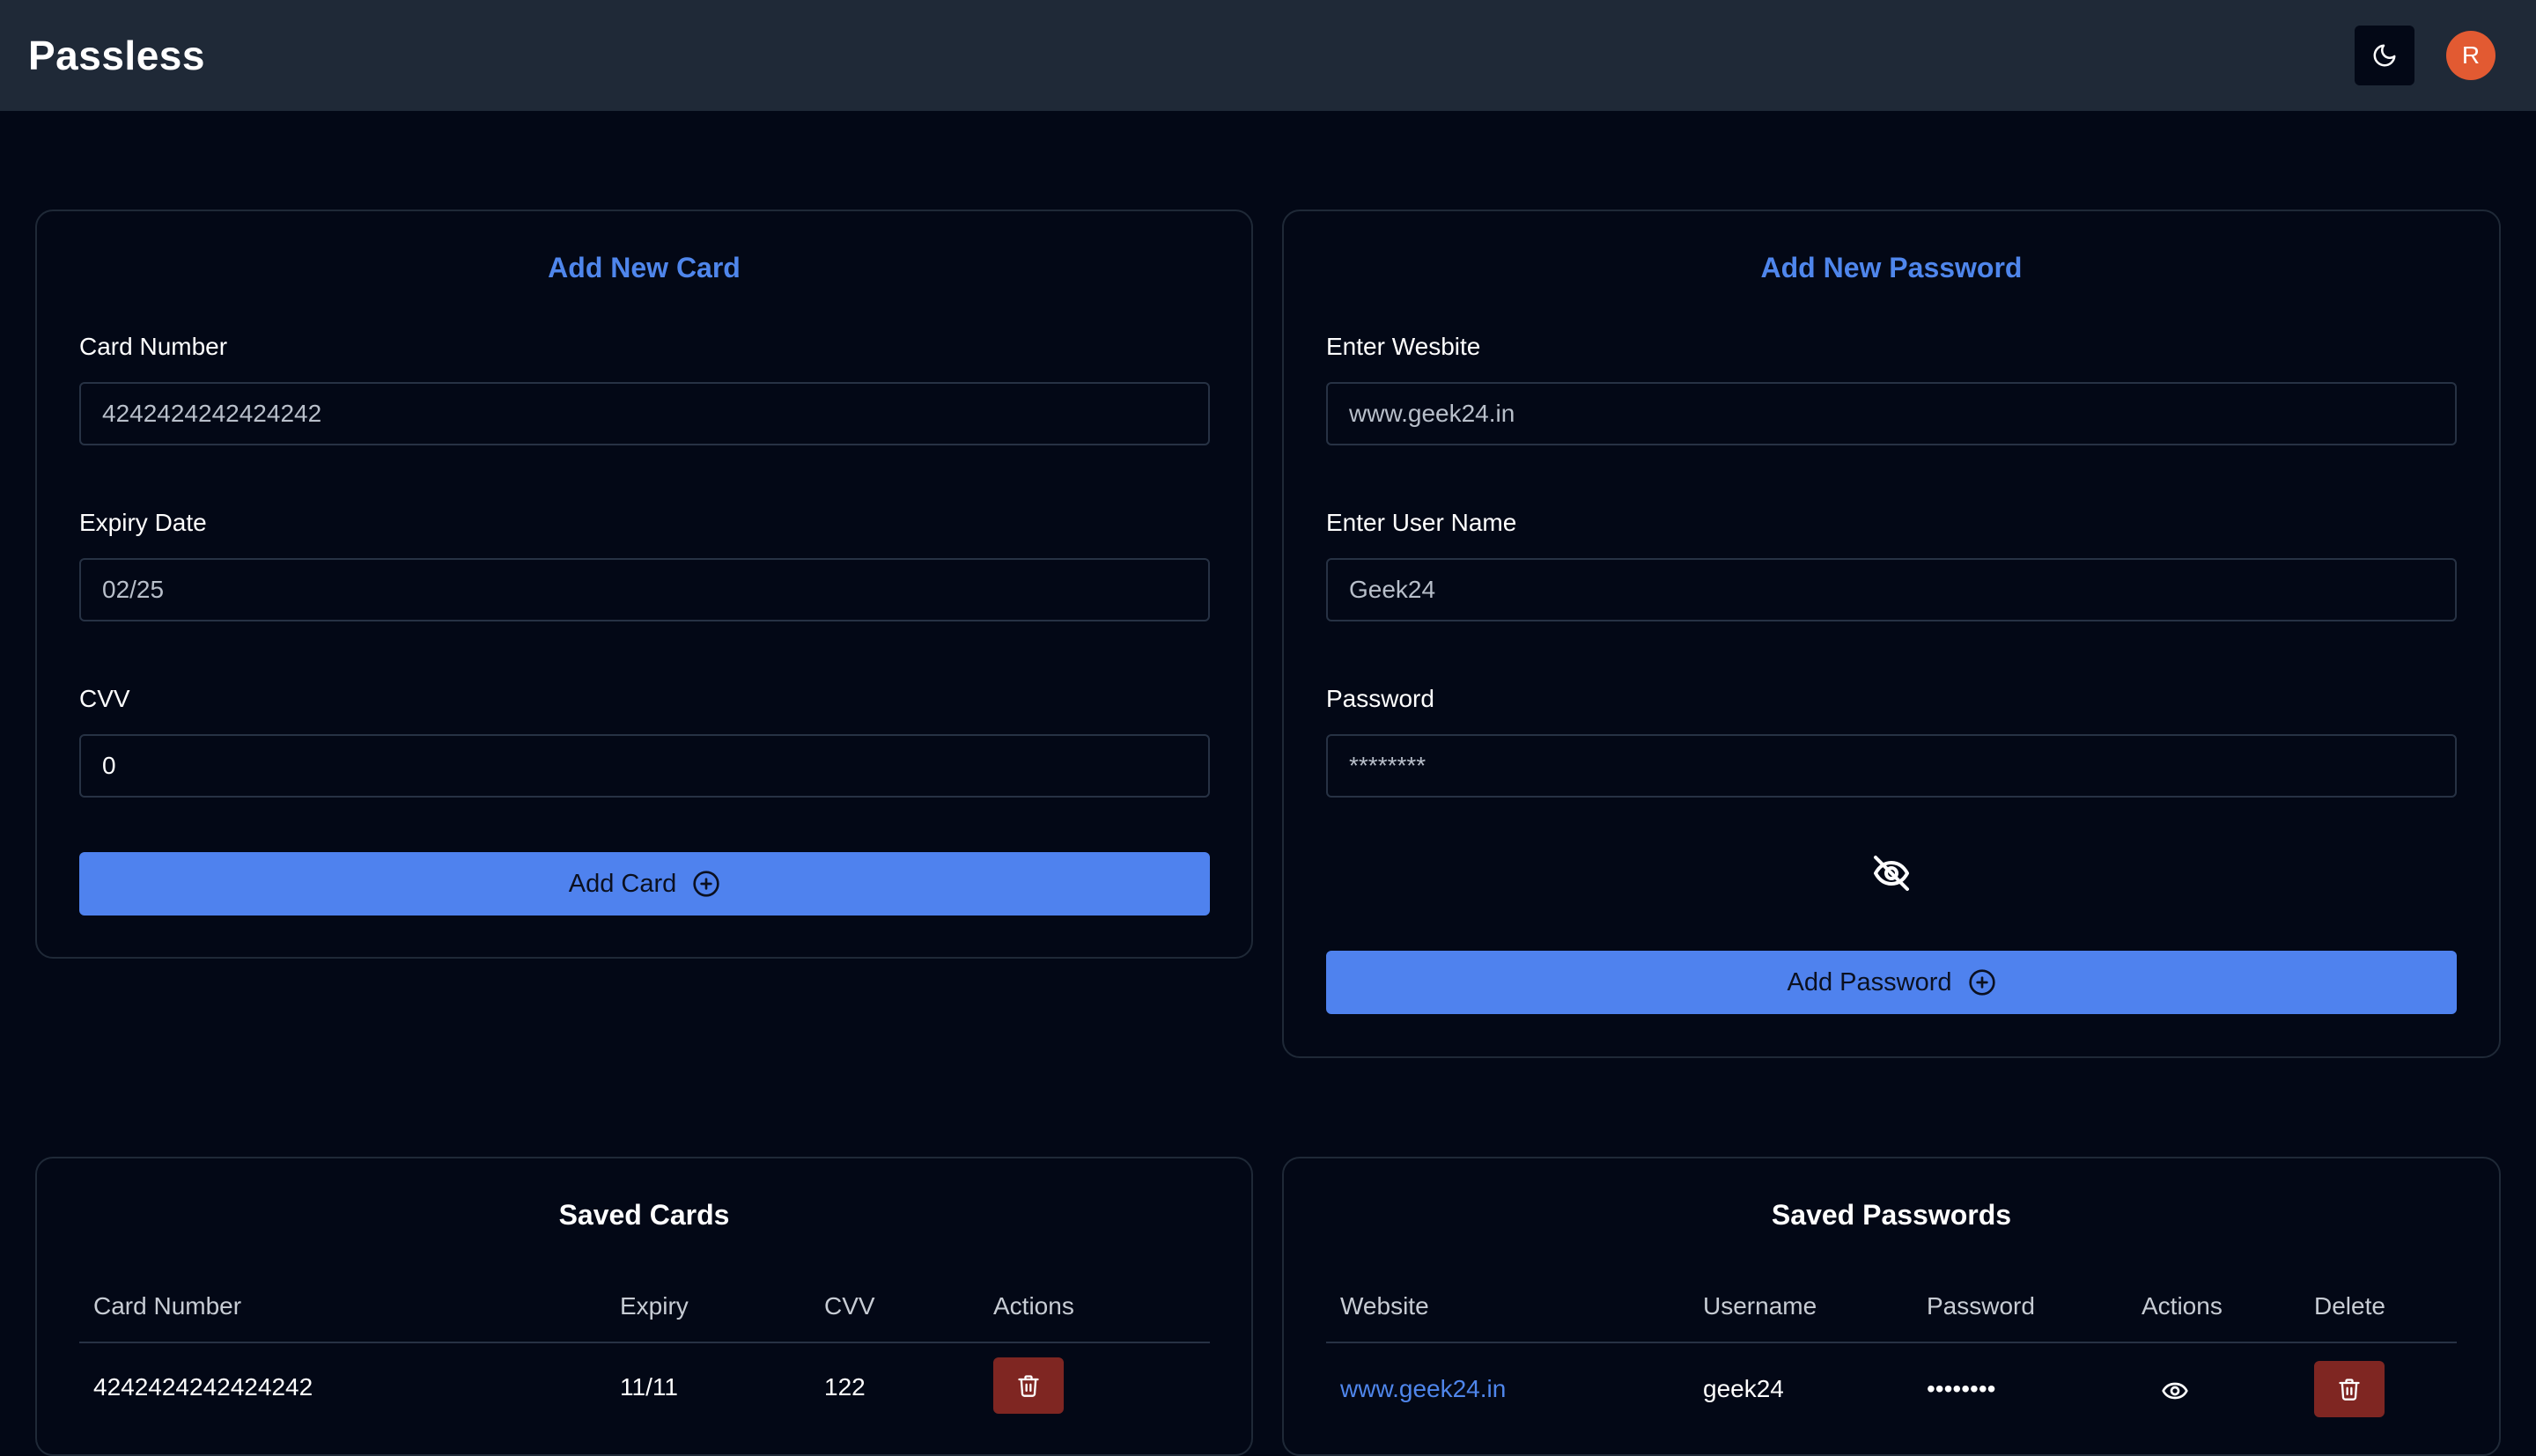 Image resolution: width=2536 pixels, height=1456 pixels. Describe the element at coordinates (644, 589) in the screenshot. I see `expiry-date-input: 02/25` at that location.